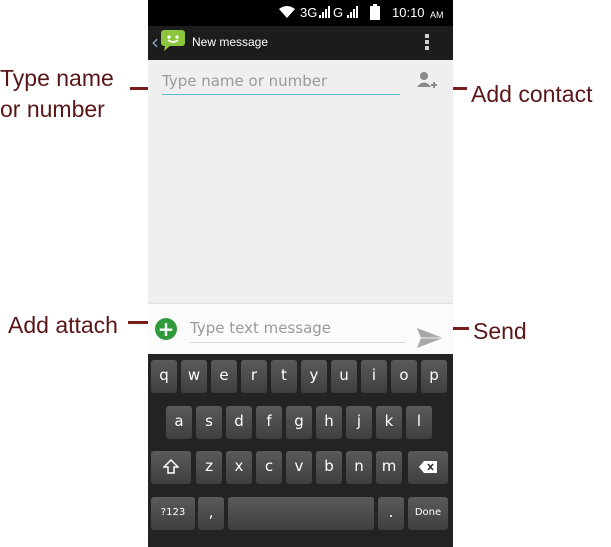 Image resolution: width=611 pixels, height=547 pixels. What do you see at coordinates (314, 376) in the screenshot?
I see `key-y: y` at bounding box center [314, 376].